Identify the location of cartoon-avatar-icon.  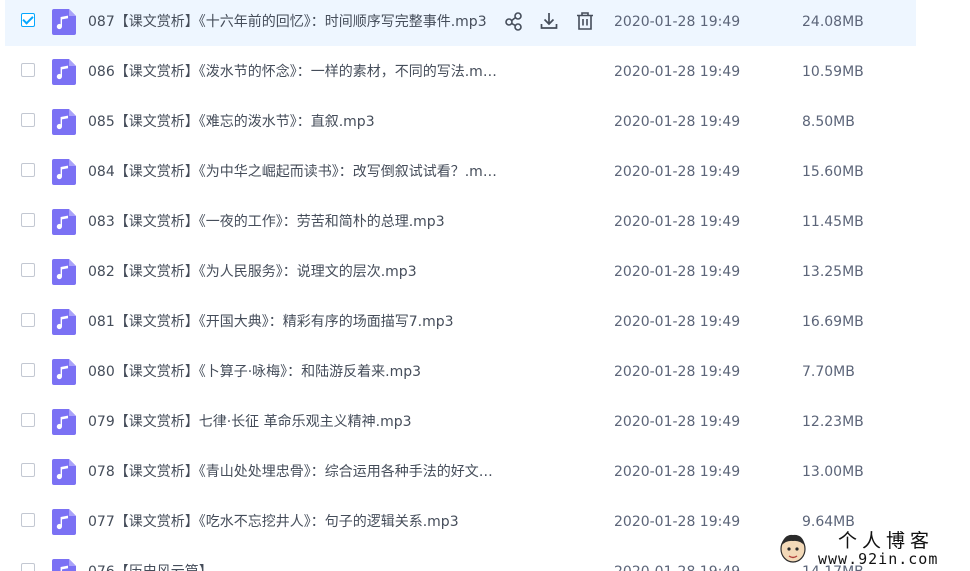
(793, 548).